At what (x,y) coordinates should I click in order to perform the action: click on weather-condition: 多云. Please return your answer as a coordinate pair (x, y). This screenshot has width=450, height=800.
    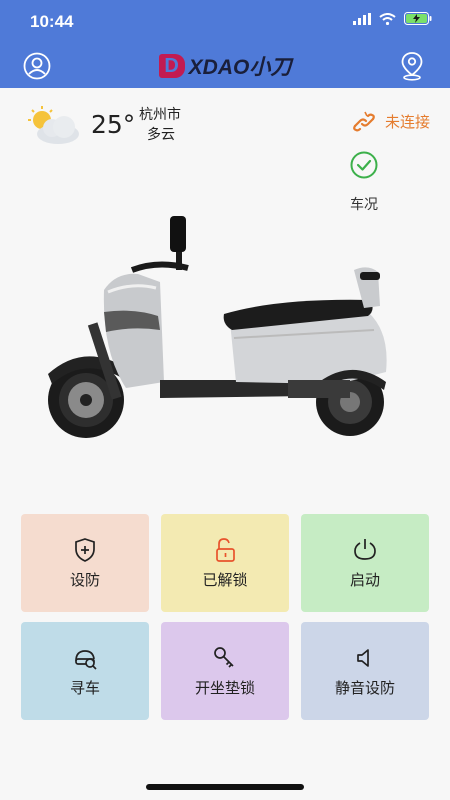
    Looking at the image, I should click on (161, 135).